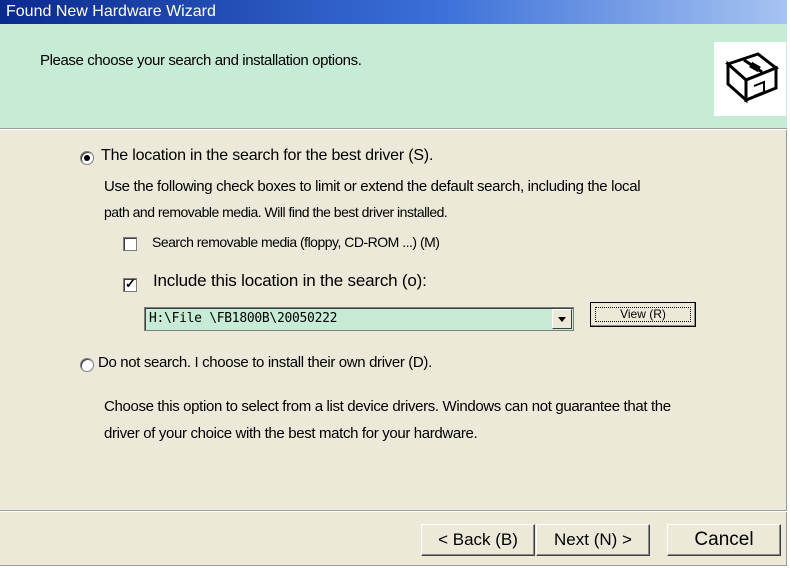 The image size is (790, 568). Describe the element at coordinates (393, 12) in the screenshot. I see `title-bar: Found New Hardware Wizard` at that location.